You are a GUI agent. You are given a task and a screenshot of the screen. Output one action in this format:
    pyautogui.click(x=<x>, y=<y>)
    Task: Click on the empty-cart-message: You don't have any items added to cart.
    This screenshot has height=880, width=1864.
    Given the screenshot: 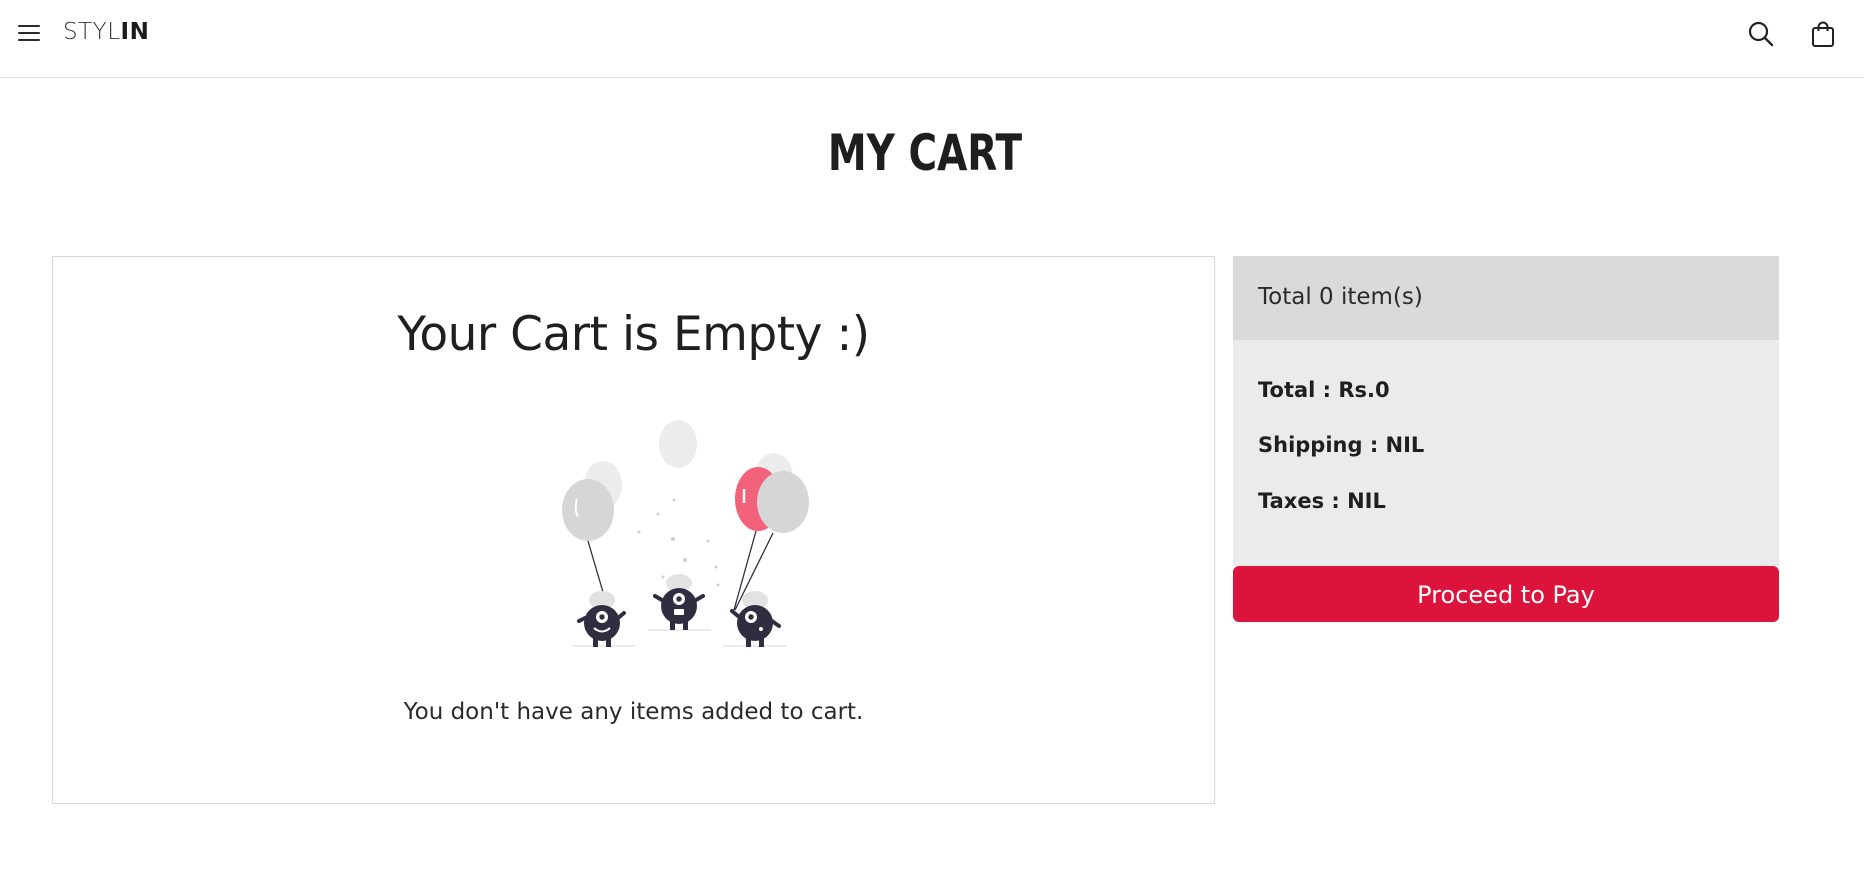 What is the action you would take?
    pyautogui.click(x=633, y=712)
    